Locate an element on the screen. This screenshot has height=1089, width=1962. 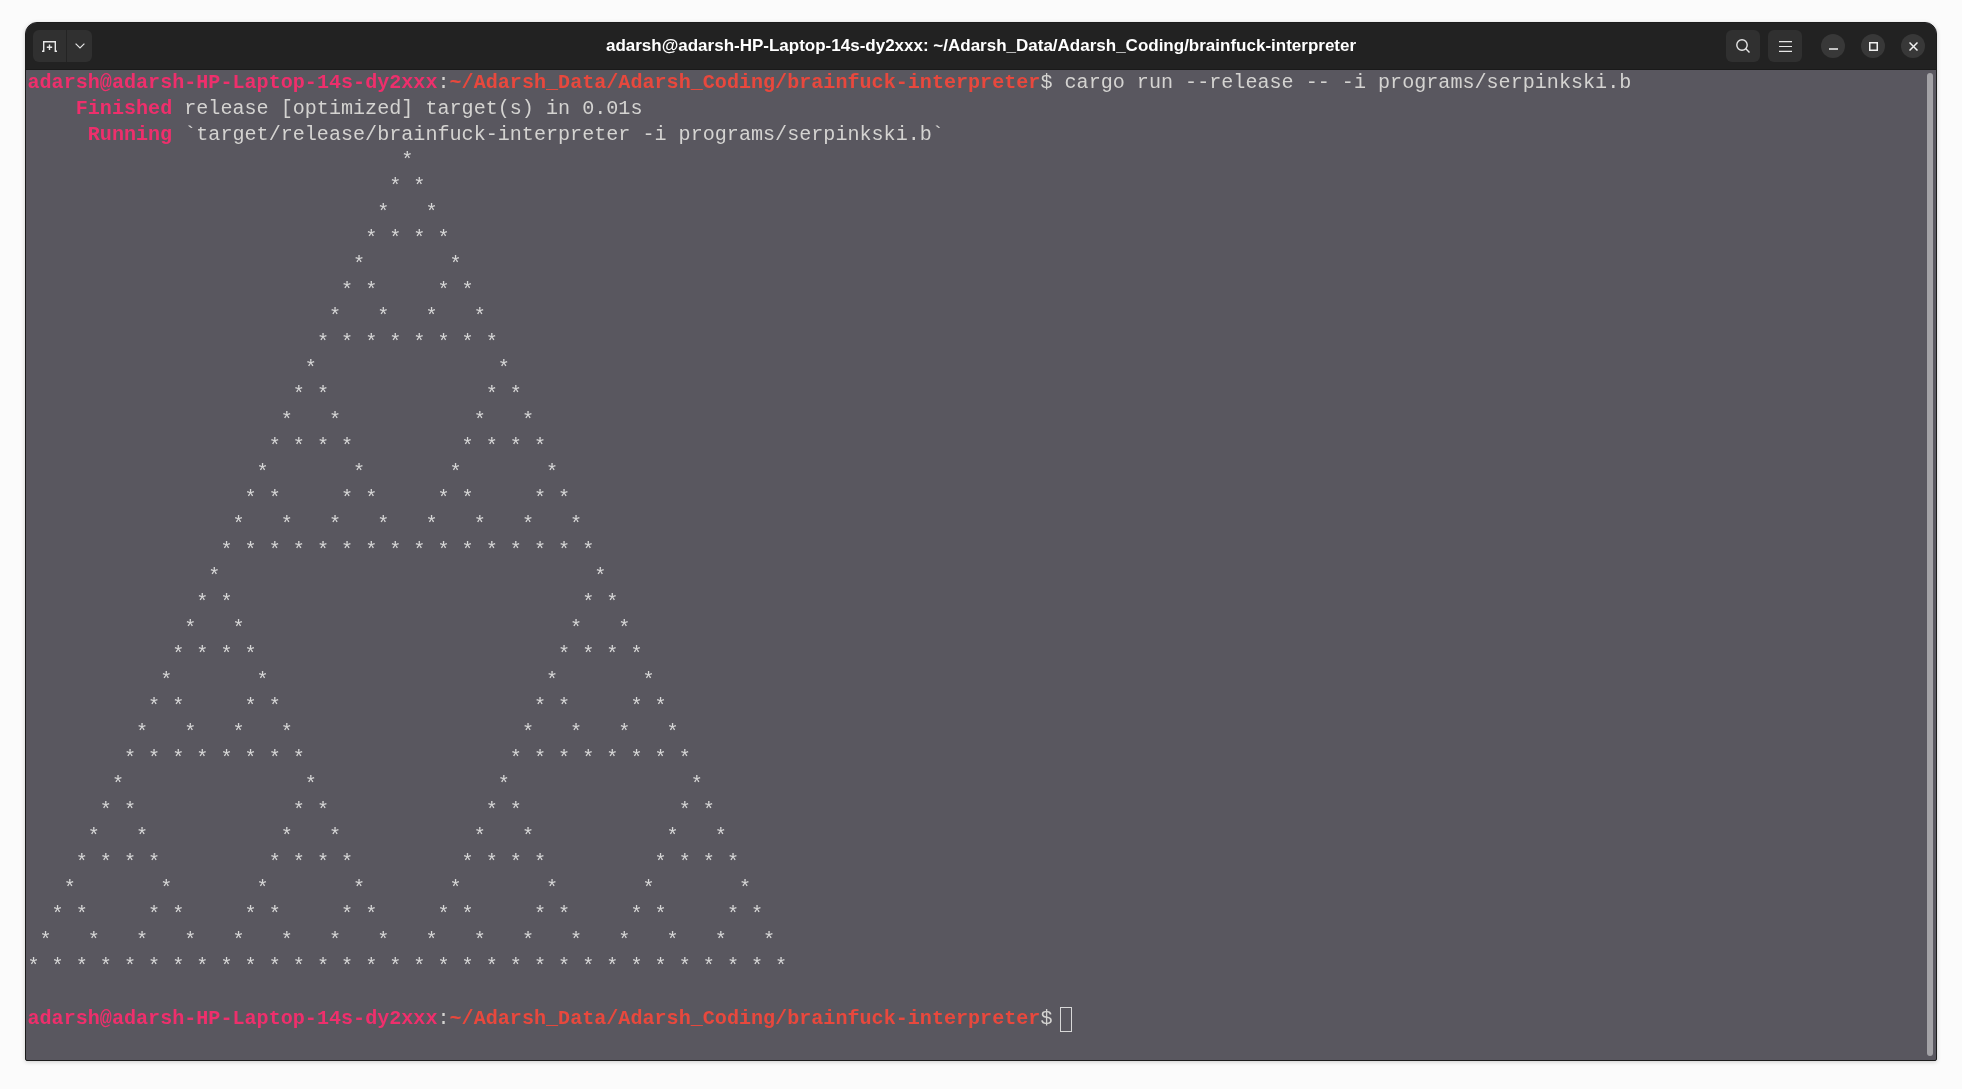
status-label: Running is located at coordinates (130, 135).